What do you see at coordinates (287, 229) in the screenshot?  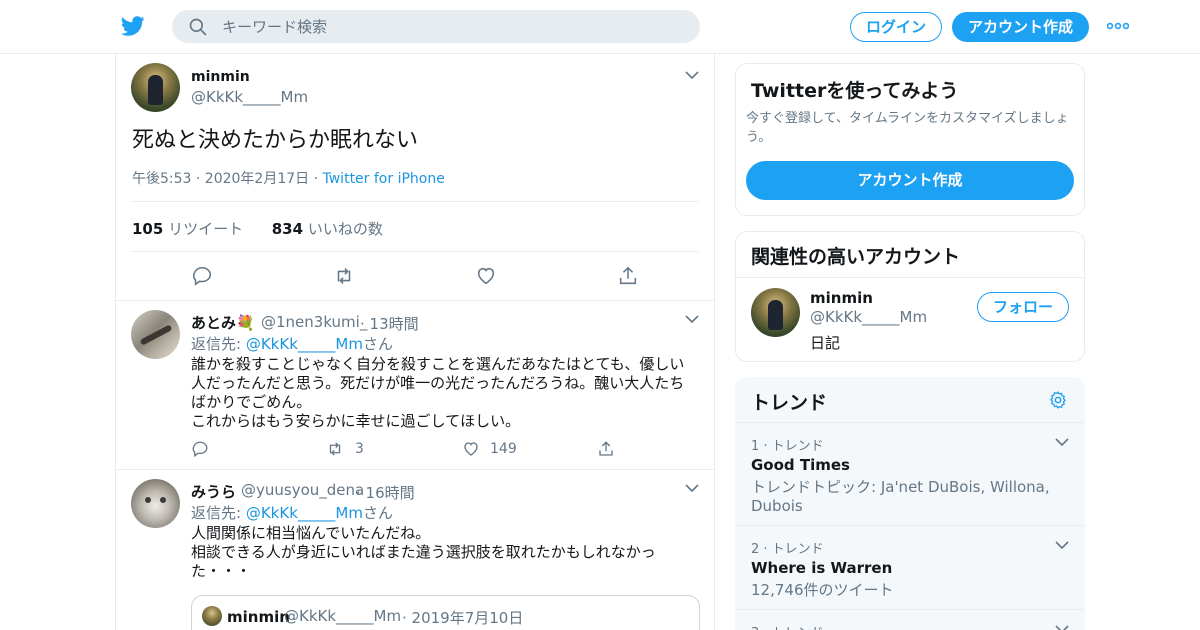 I see `like-count: 834` at bounding box center [287, 229].